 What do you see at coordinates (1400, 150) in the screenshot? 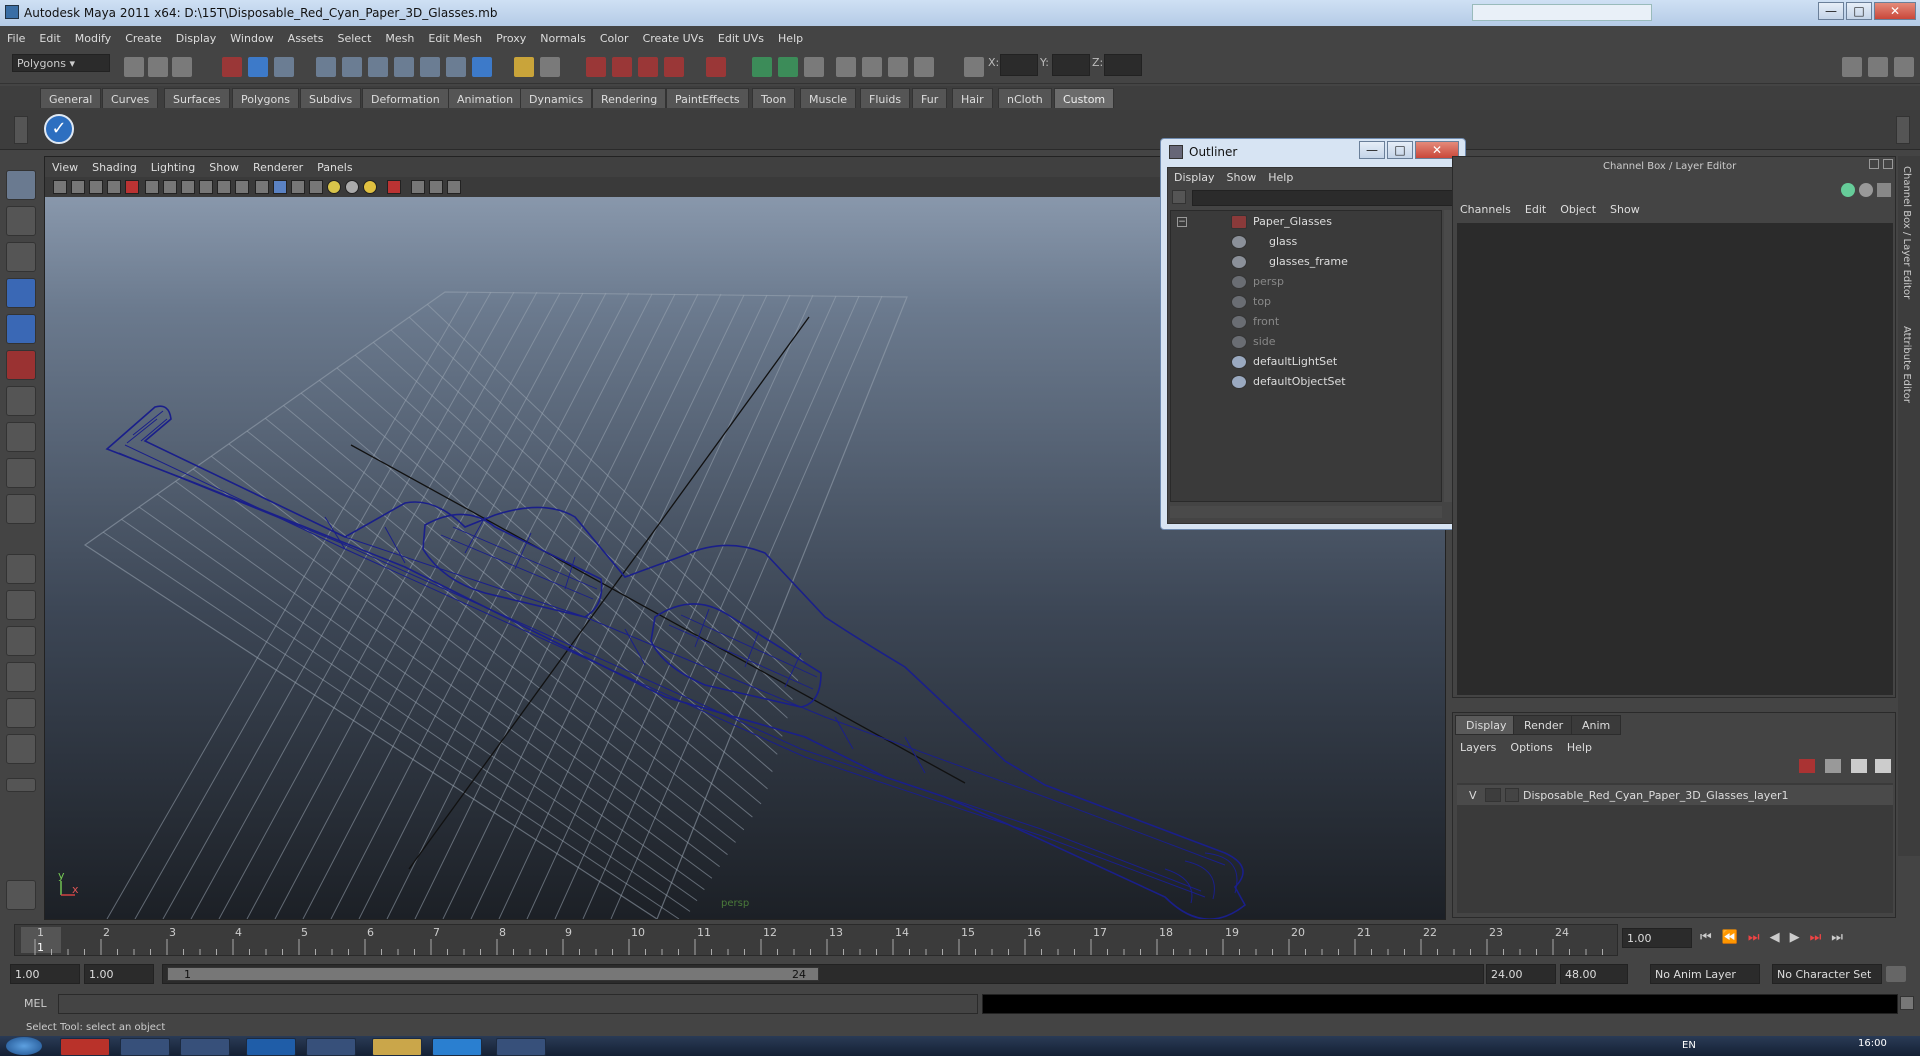
I see `outliner-maximize-button: □` at bounding box center [1400, 150].